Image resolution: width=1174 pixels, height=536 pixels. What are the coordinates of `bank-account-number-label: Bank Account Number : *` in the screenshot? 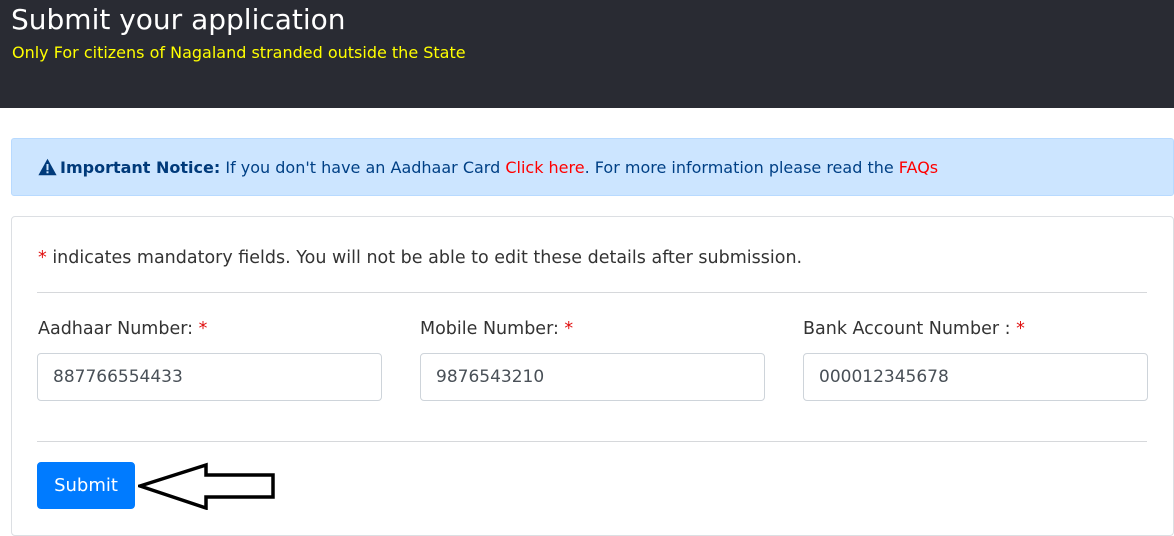 It's located at (914, 329).